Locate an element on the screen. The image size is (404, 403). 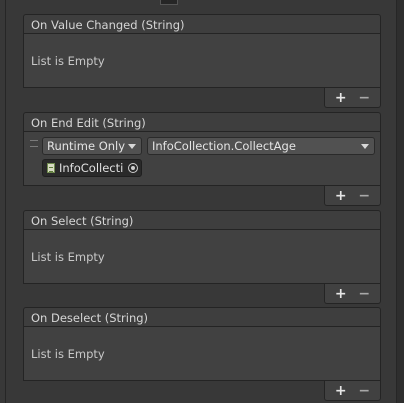
call-state-dropdown: Runtime Only is located at coordinates (92, 146).